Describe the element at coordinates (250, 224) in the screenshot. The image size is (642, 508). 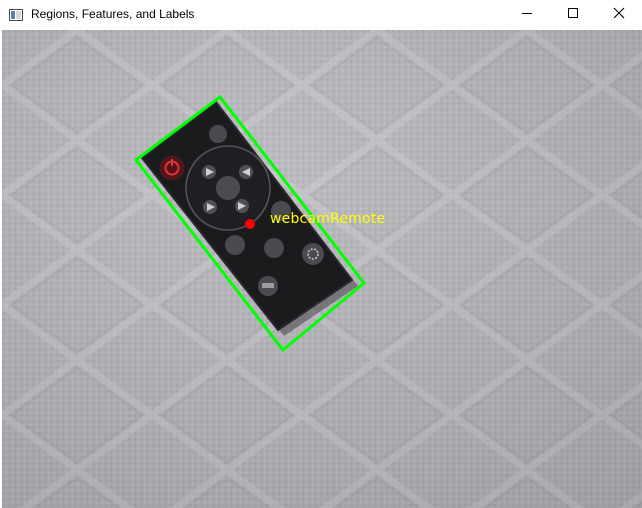
I see `centroid-dot` at that location.